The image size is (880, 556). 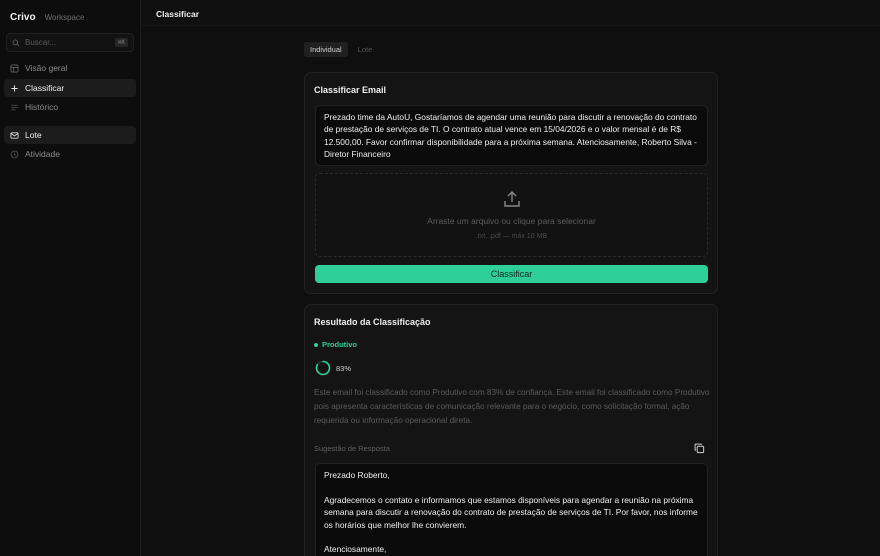 What do you see at coordinates (42, 154) in the screenshot?
I see `sidebar-item-label: Atividade` at bounding box center [42, 154].